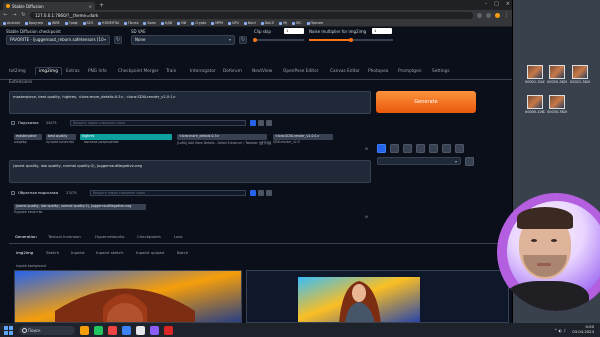  I want to click on bookmark-item: Браузер, so click(33, 23).